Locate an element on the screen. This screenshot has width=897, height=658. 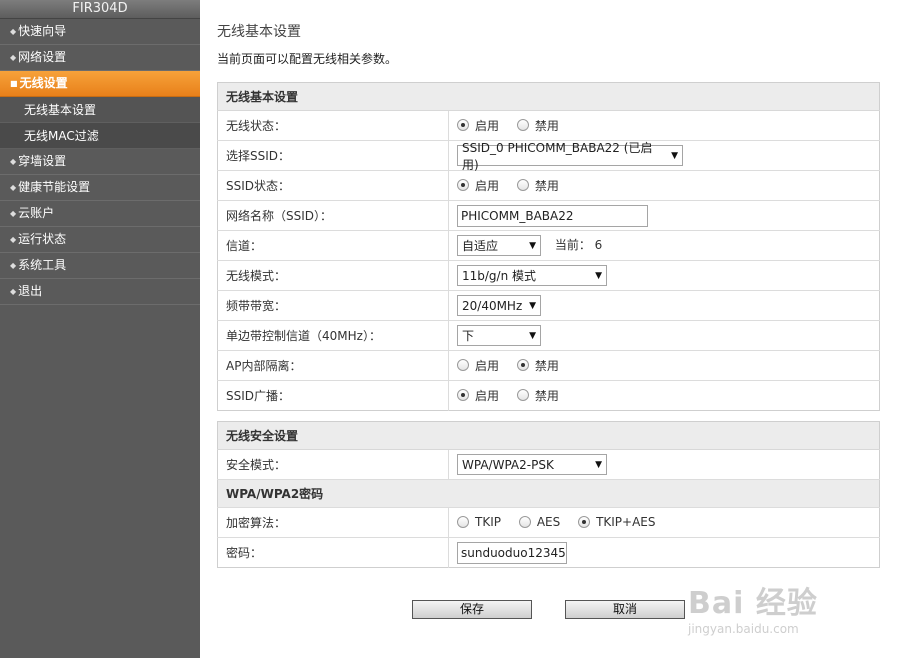
nav-item-wireless-settings: ■ 无线设置 is located at coordinates (100, 84).